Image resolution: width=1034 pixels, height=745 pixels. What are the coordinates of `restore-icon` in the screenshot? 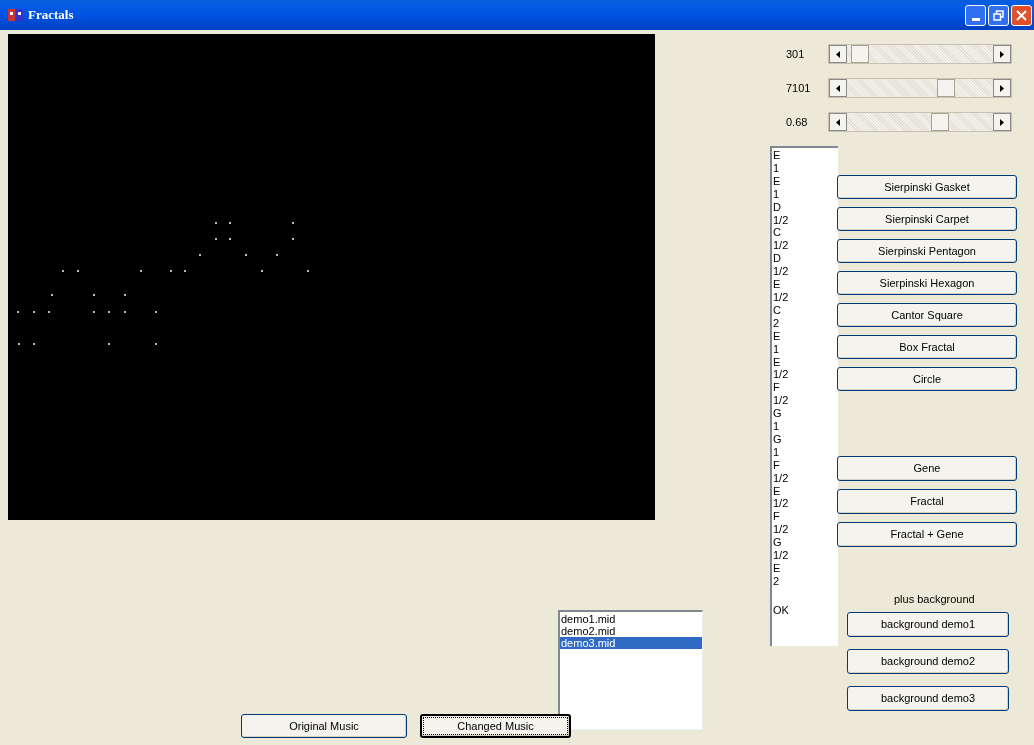 It's located at (998, 15).